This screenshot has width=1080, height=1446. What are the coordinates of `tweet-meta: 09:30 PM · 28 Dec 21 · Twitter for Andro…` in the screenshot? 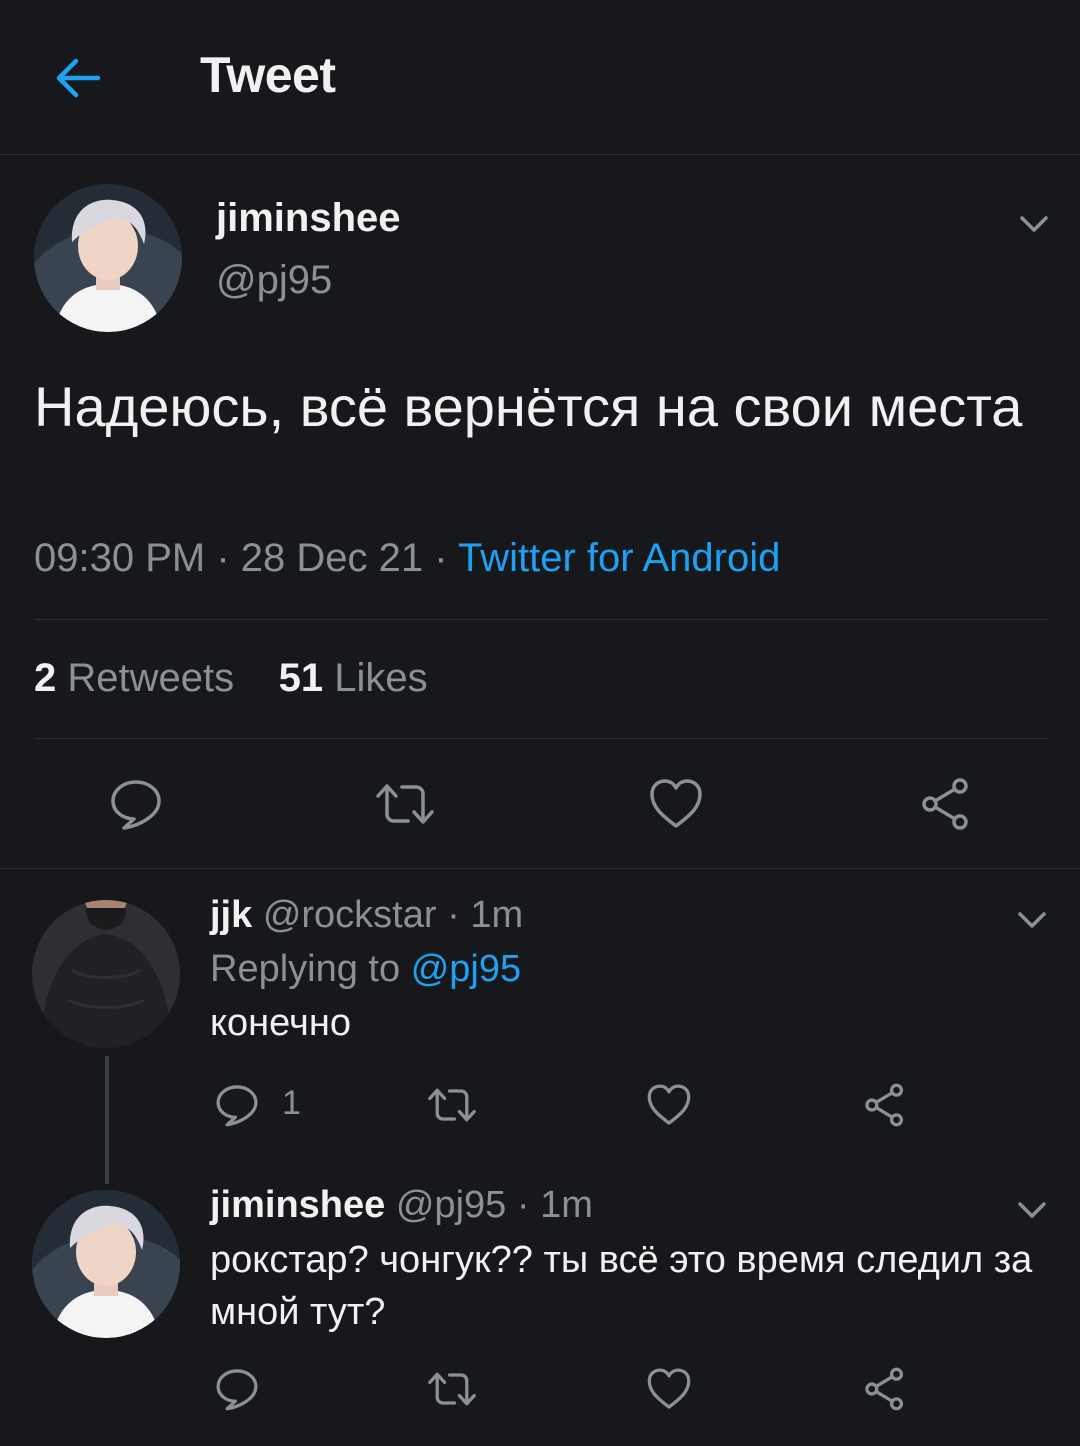 It's located at (407, 558).